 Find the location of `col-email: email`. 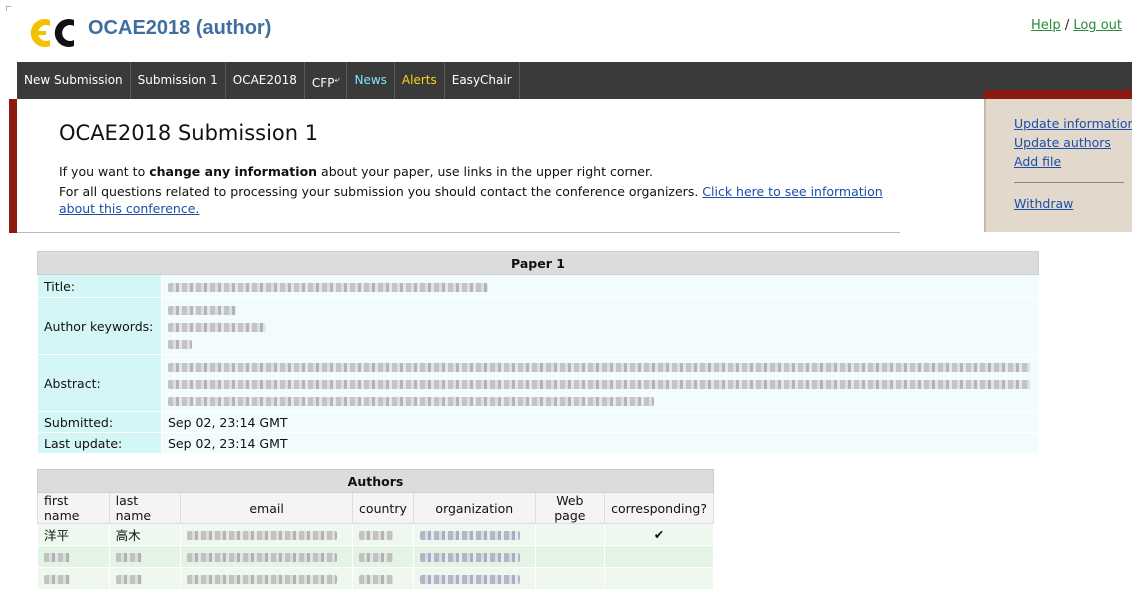

col-email: email is located at coordinates (266, 508).